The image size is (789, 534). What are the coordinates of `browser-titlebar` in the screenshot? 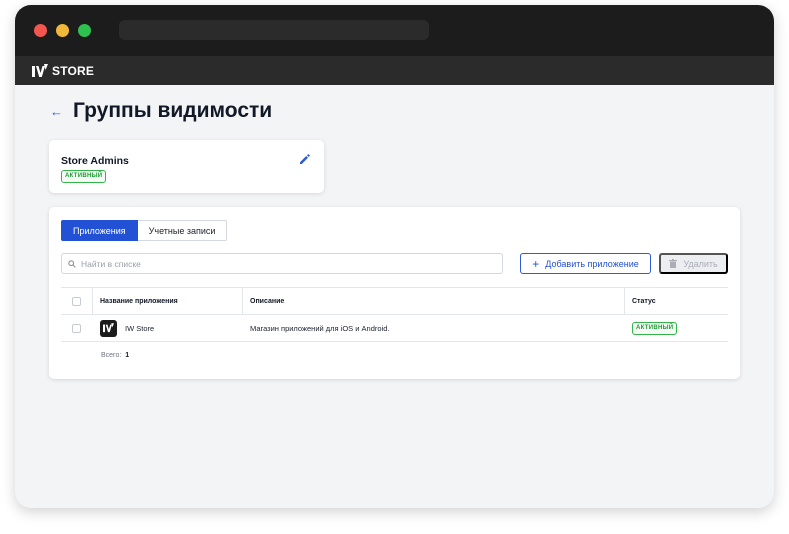 It's located at (394, 30).